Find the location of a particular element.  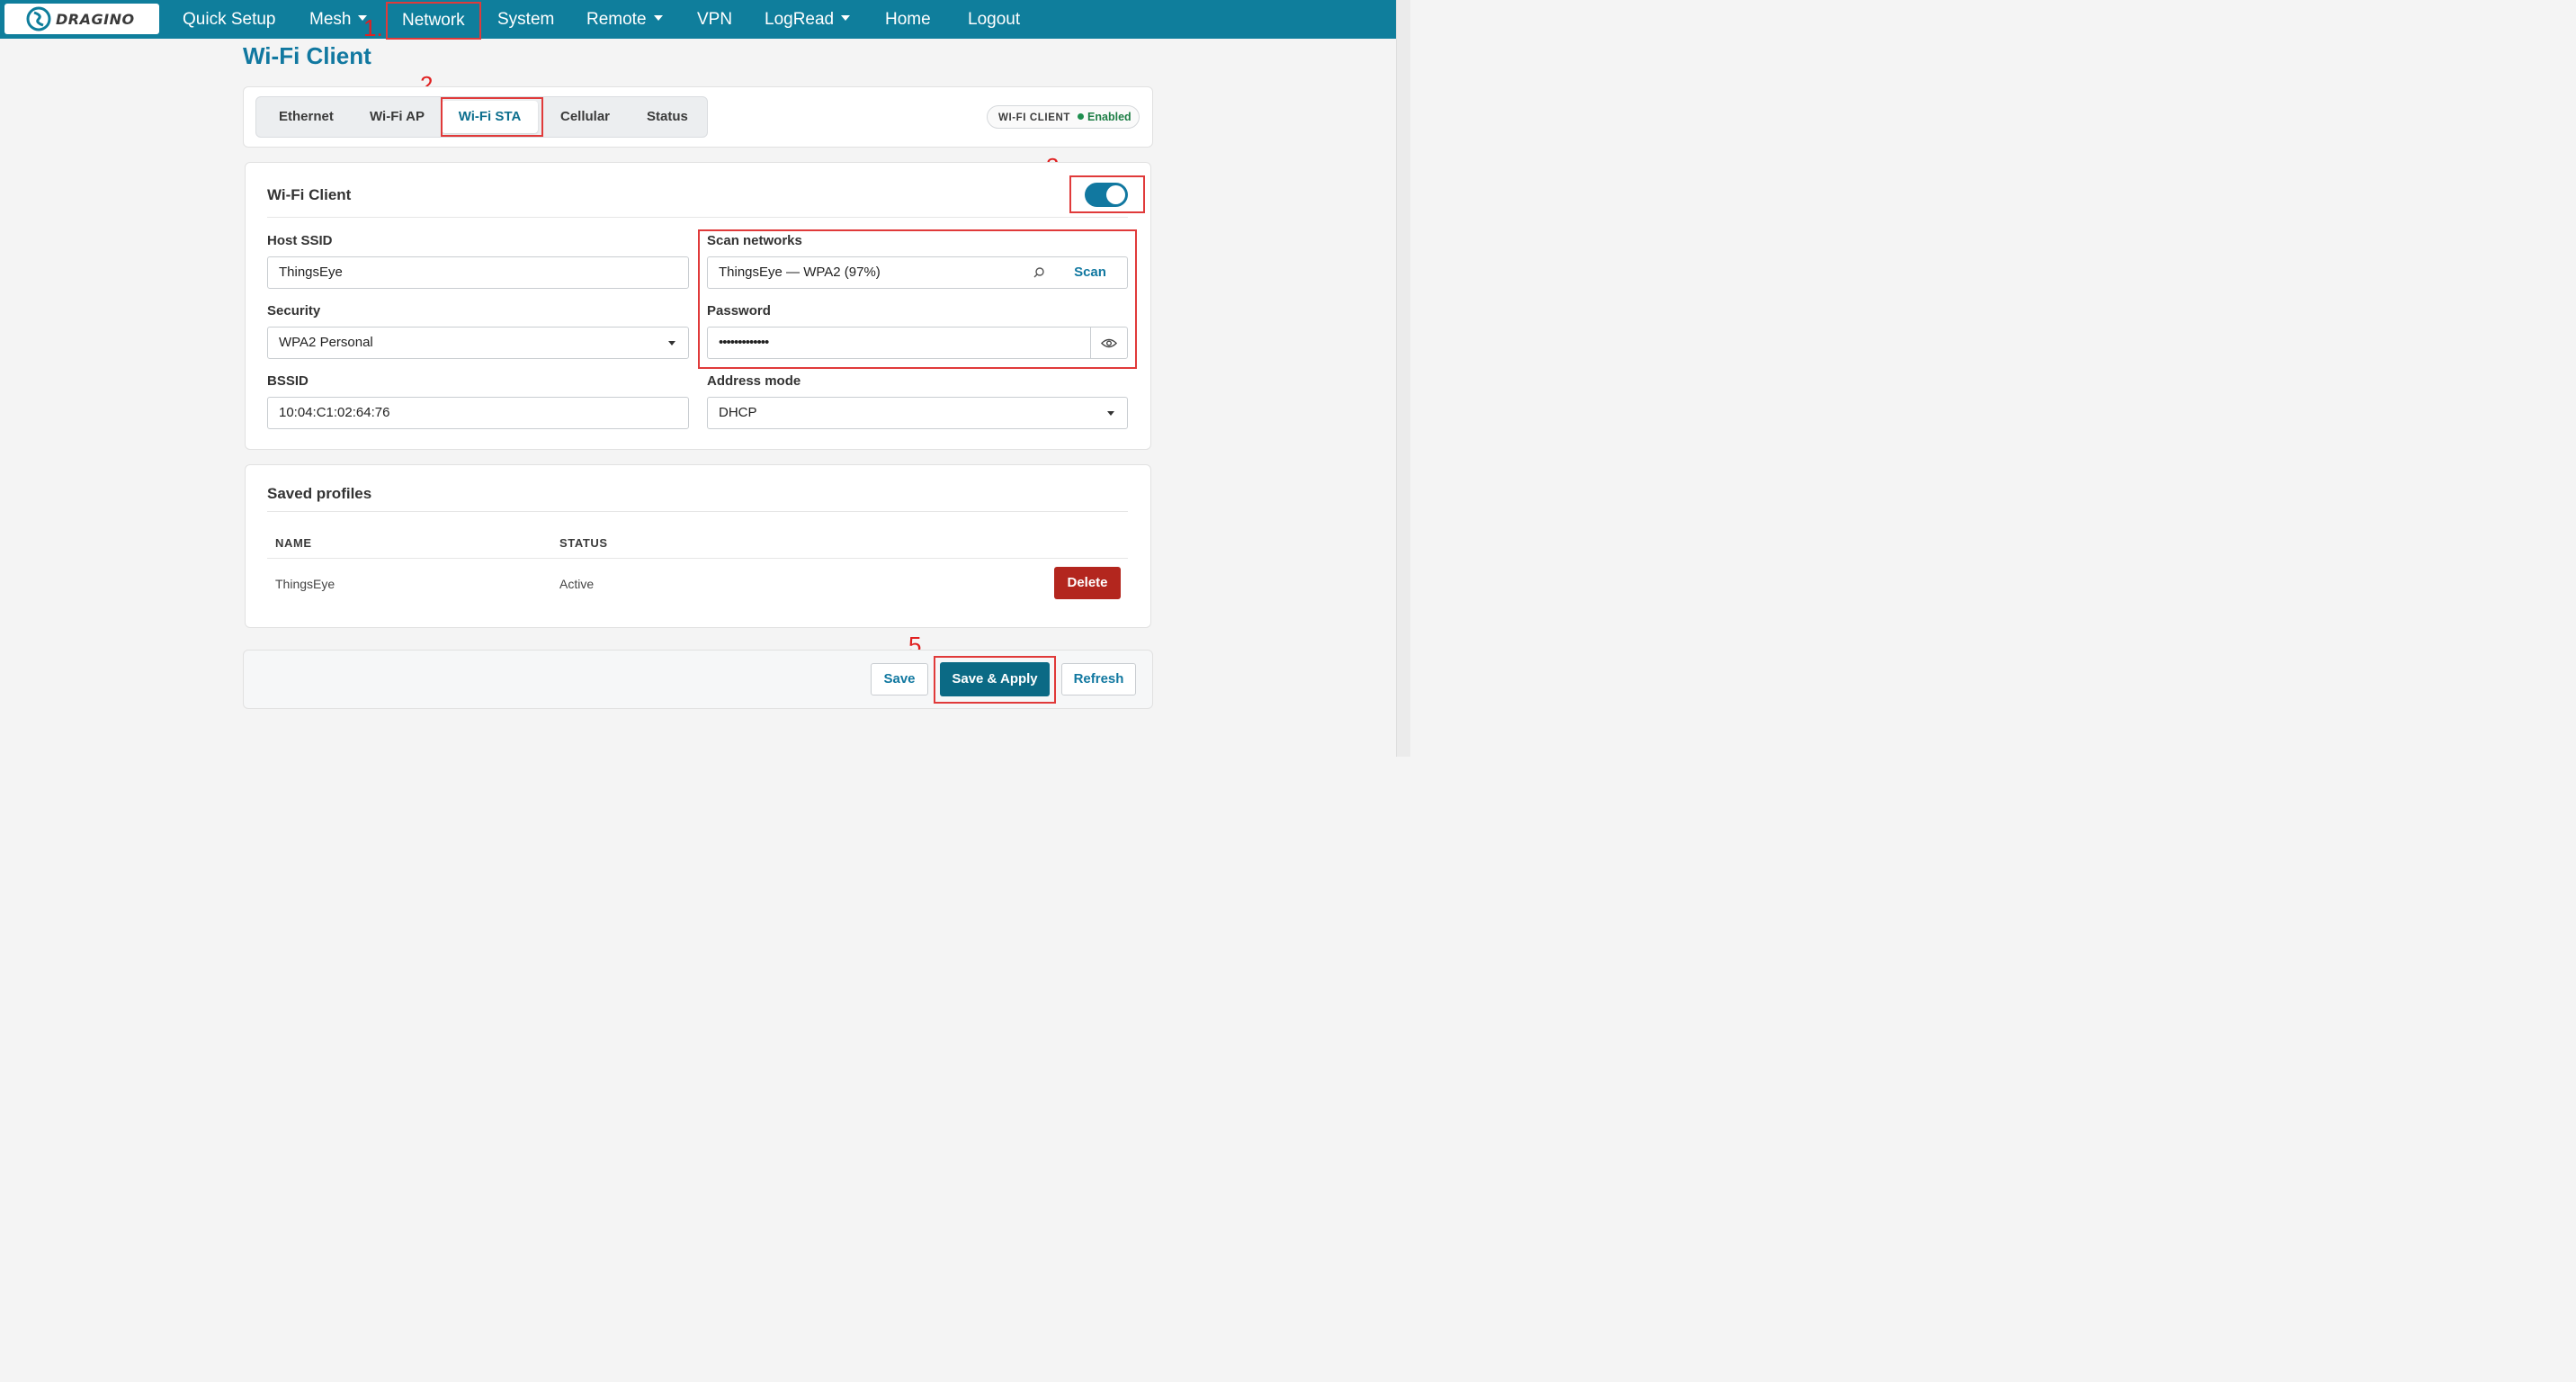

tab-cellular: Cellular is located at coordinates (585, 117).